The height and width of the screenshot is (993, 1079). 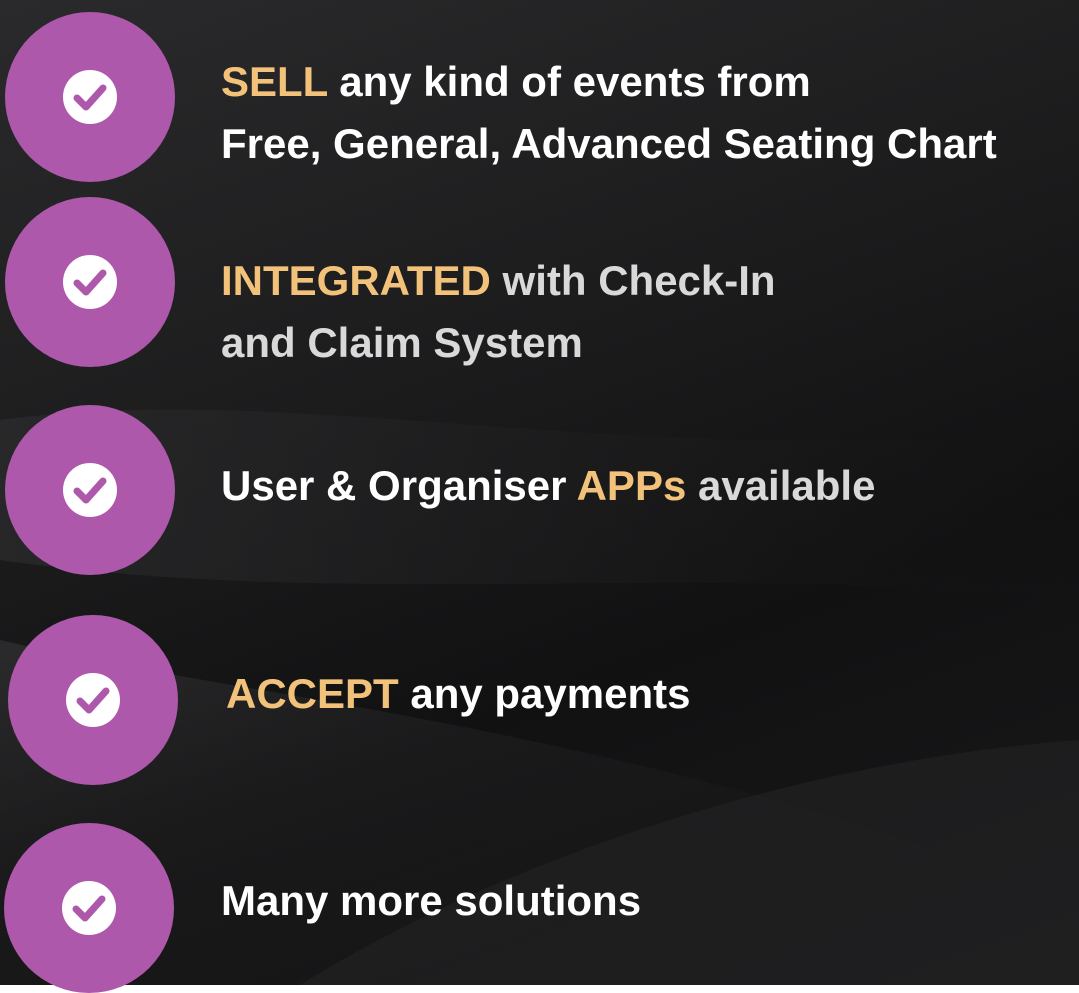 I want to click on feature-line-1: ACCEPT any payments, so click(x=458, y=694).